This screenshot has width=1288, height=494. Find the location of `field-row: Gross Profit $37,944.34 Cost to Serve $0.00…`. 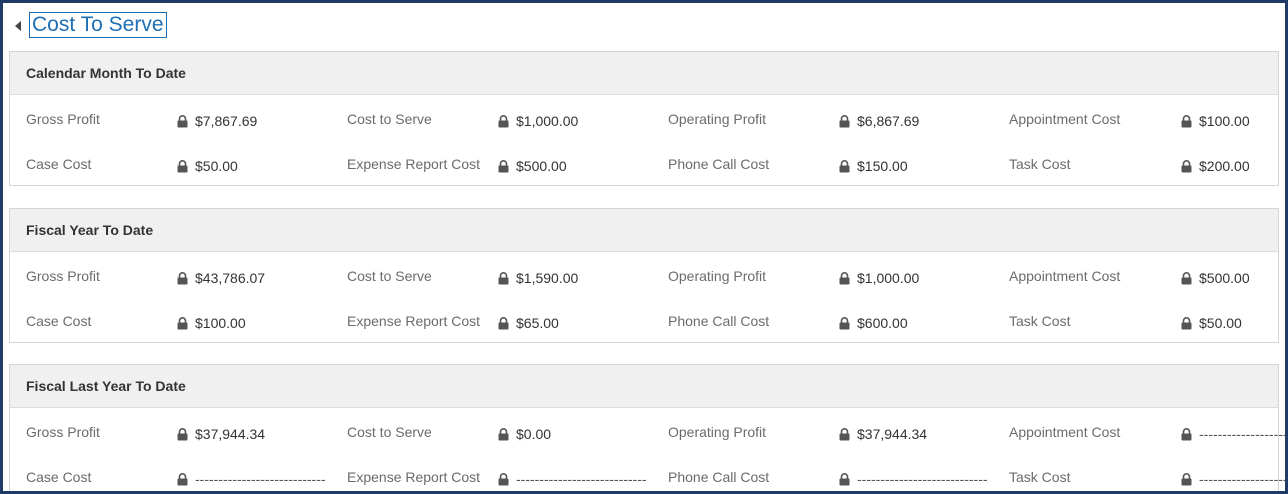

field-row: Gross Profit $37,944.34 Cost to Serve $0.00… is located at coordinates (647, 430).